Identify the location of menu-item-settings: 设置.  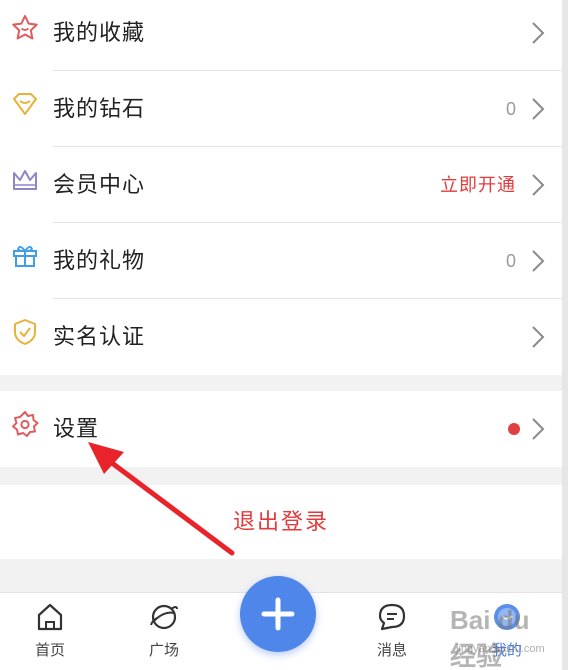
(281, 429).